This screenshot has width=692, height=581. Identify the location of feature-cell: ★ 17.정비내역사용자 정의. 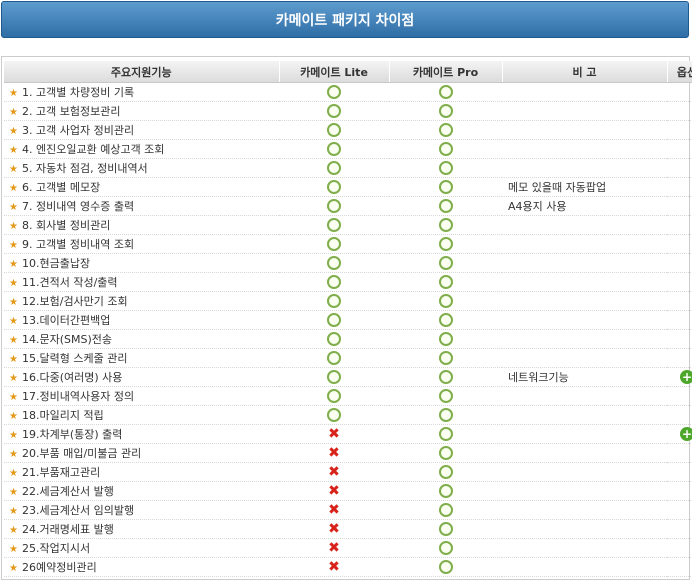
(141, 396).